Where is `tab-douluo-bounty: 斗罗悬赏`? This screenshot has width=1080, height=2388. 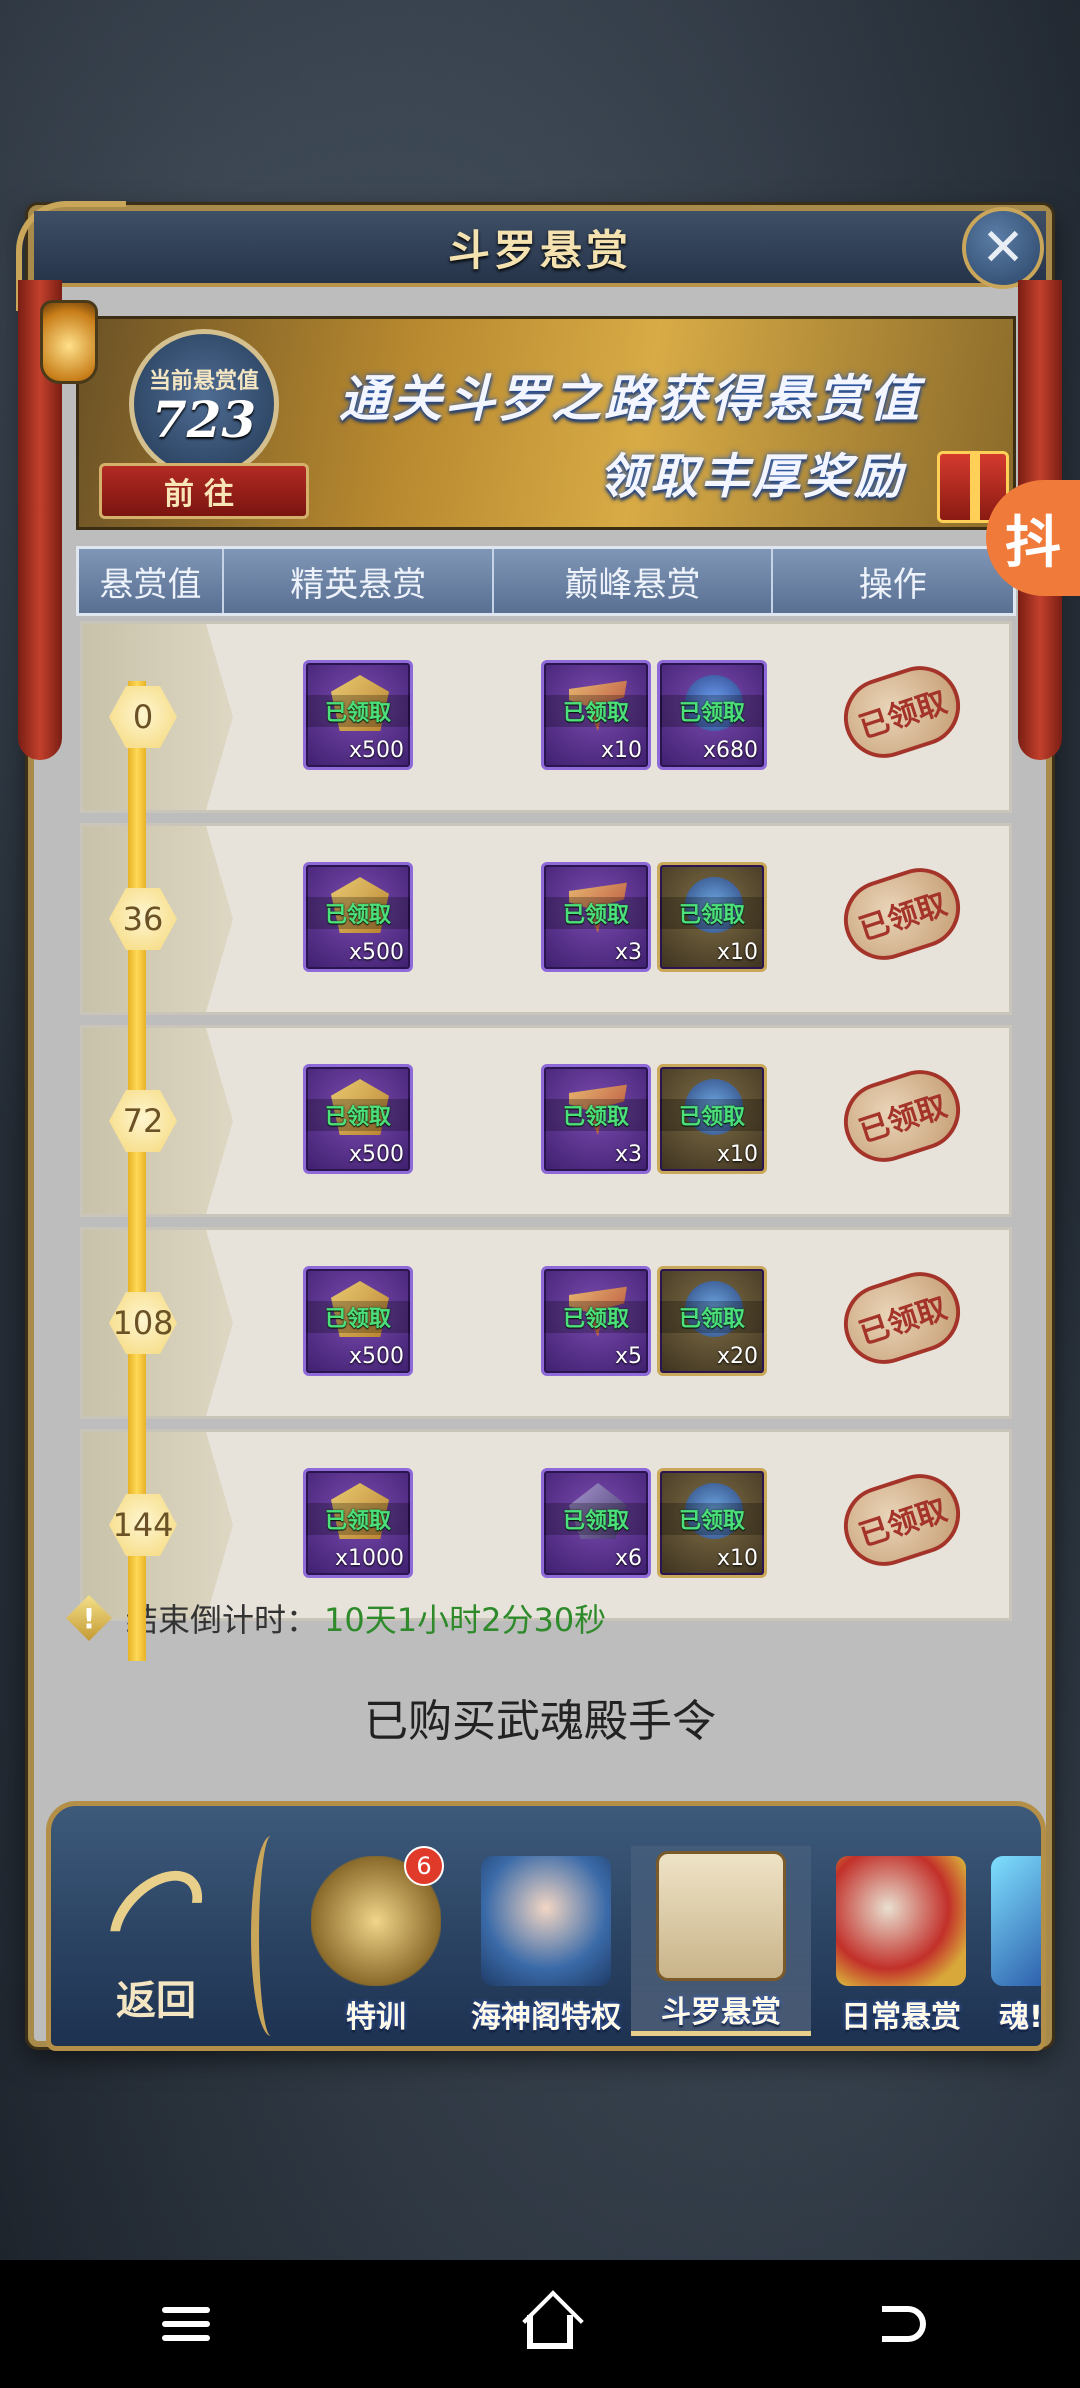 tab-douluo-bounty: 斗罗悬赏 is located at coordinates (721, 1941).